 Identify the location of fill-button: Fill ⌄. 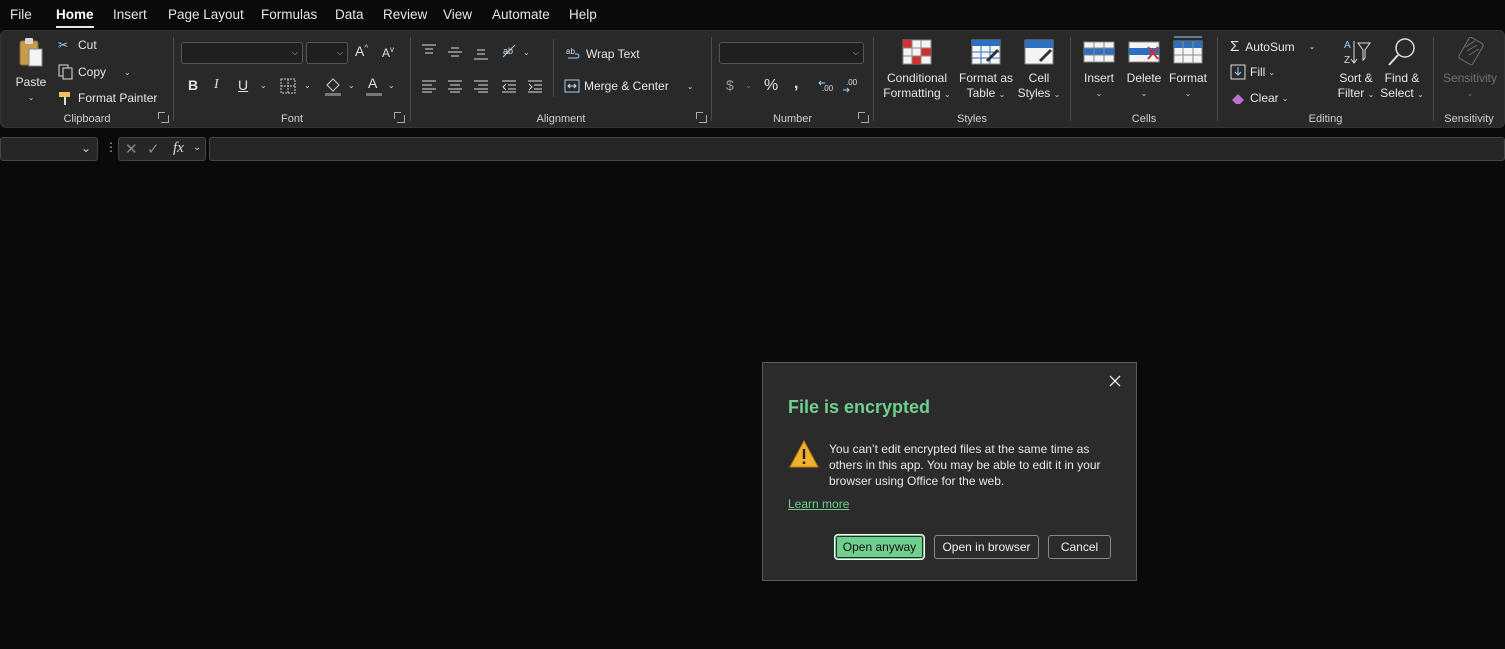
(1252, 72).